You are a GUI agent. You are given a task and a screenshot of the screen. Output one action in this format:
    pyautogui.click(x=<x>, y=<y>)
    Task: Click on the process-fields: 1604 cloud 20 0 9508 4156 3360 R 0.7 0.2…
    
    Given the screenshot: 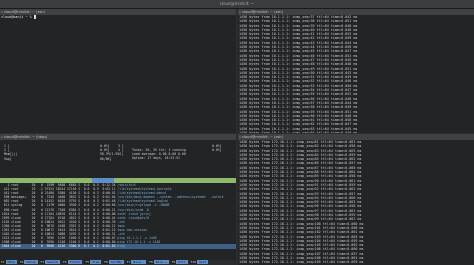 What is the action you would take?
    pyautogui.click(x=59, y=246)
    